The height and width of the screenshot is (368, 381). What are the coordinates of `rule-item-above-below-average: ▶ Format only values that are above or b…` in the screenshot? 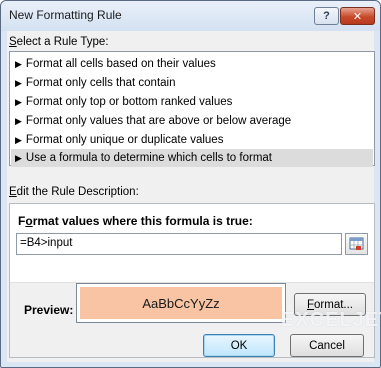 It's located at (192, 121).